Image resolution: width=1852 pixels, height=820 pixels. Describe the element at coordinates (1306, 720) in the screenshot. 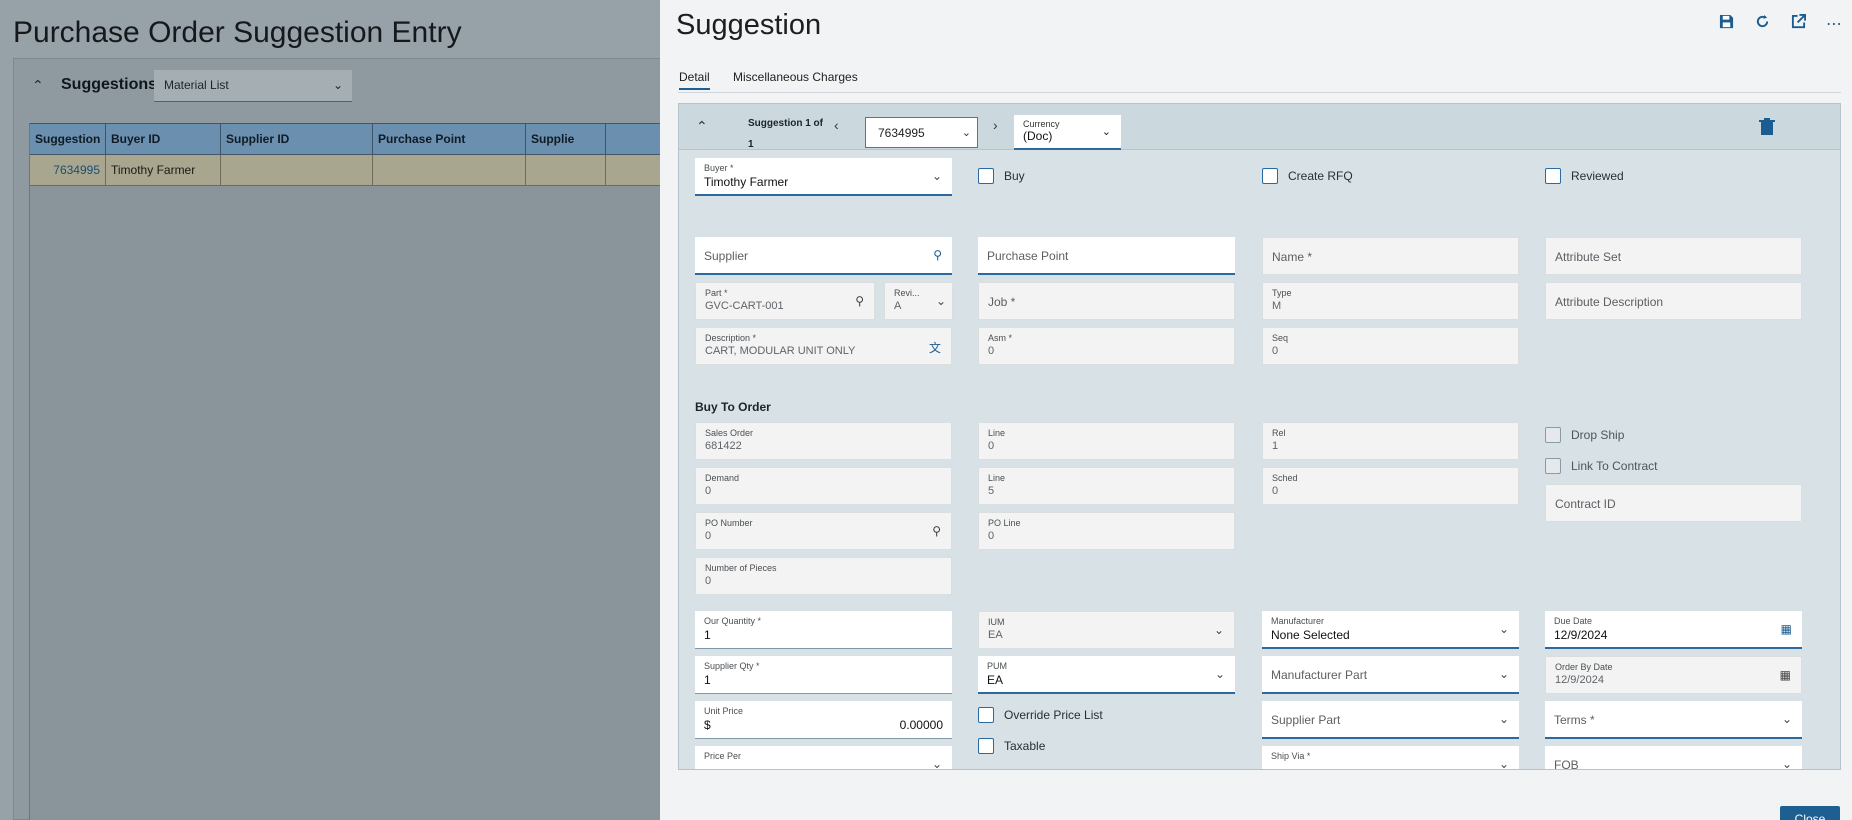

I see `supplier-part-placeholder: Supplier Part` at that location.